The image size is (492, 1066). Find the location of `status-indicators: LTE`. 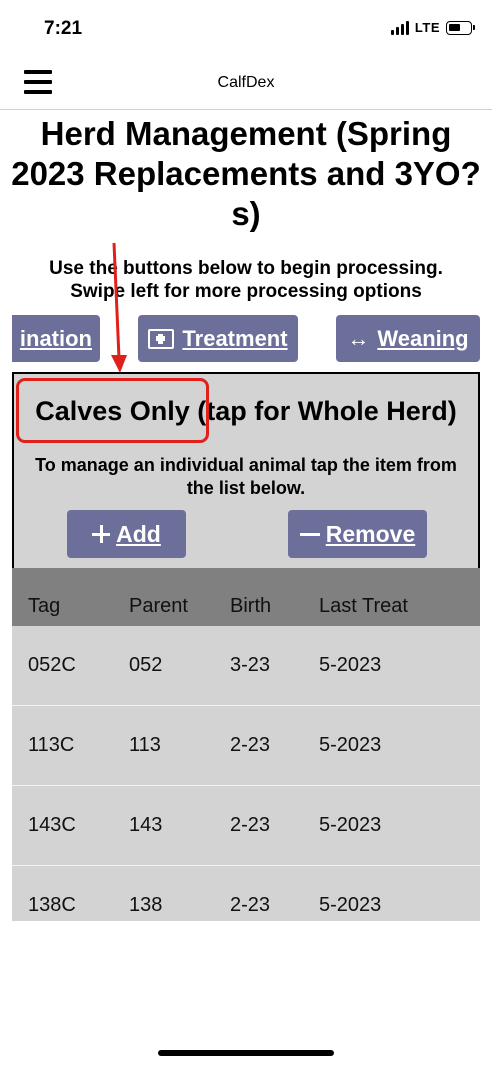

status-indicators: LTE is located at coordinates (432, 27).